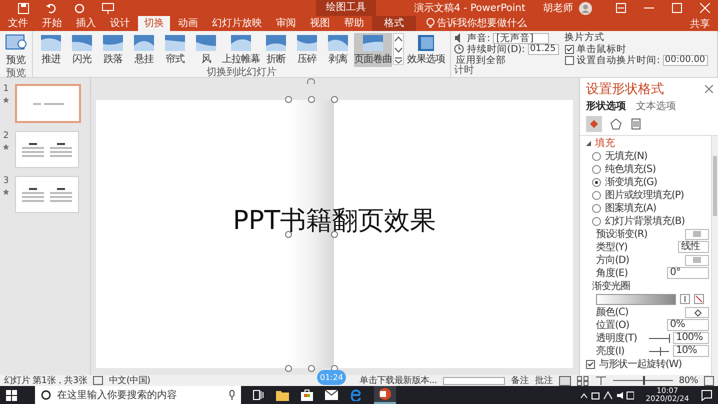 The image size is (718, 404). What do you see at coordinates (232, 395) in the screenshot?
I see `microphone-icon` at bounding box center [232, 395].